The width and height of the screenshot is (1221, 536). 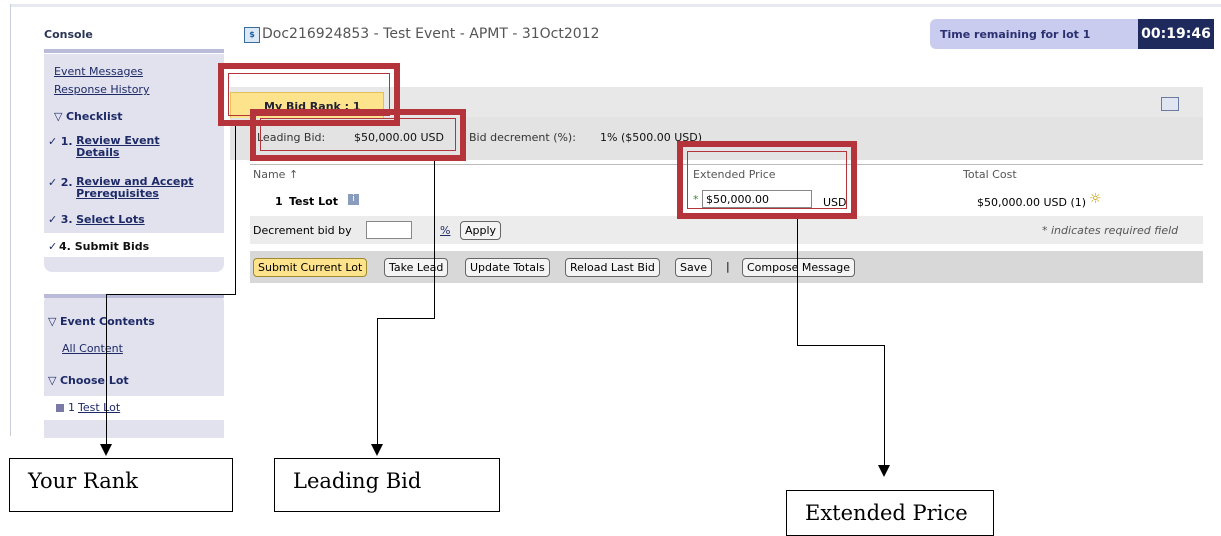 What do you see at coordinates (112, 246) in the screenshot?
I see `submit-bids-label: Submit Bids` at bounding box center [112, 246].